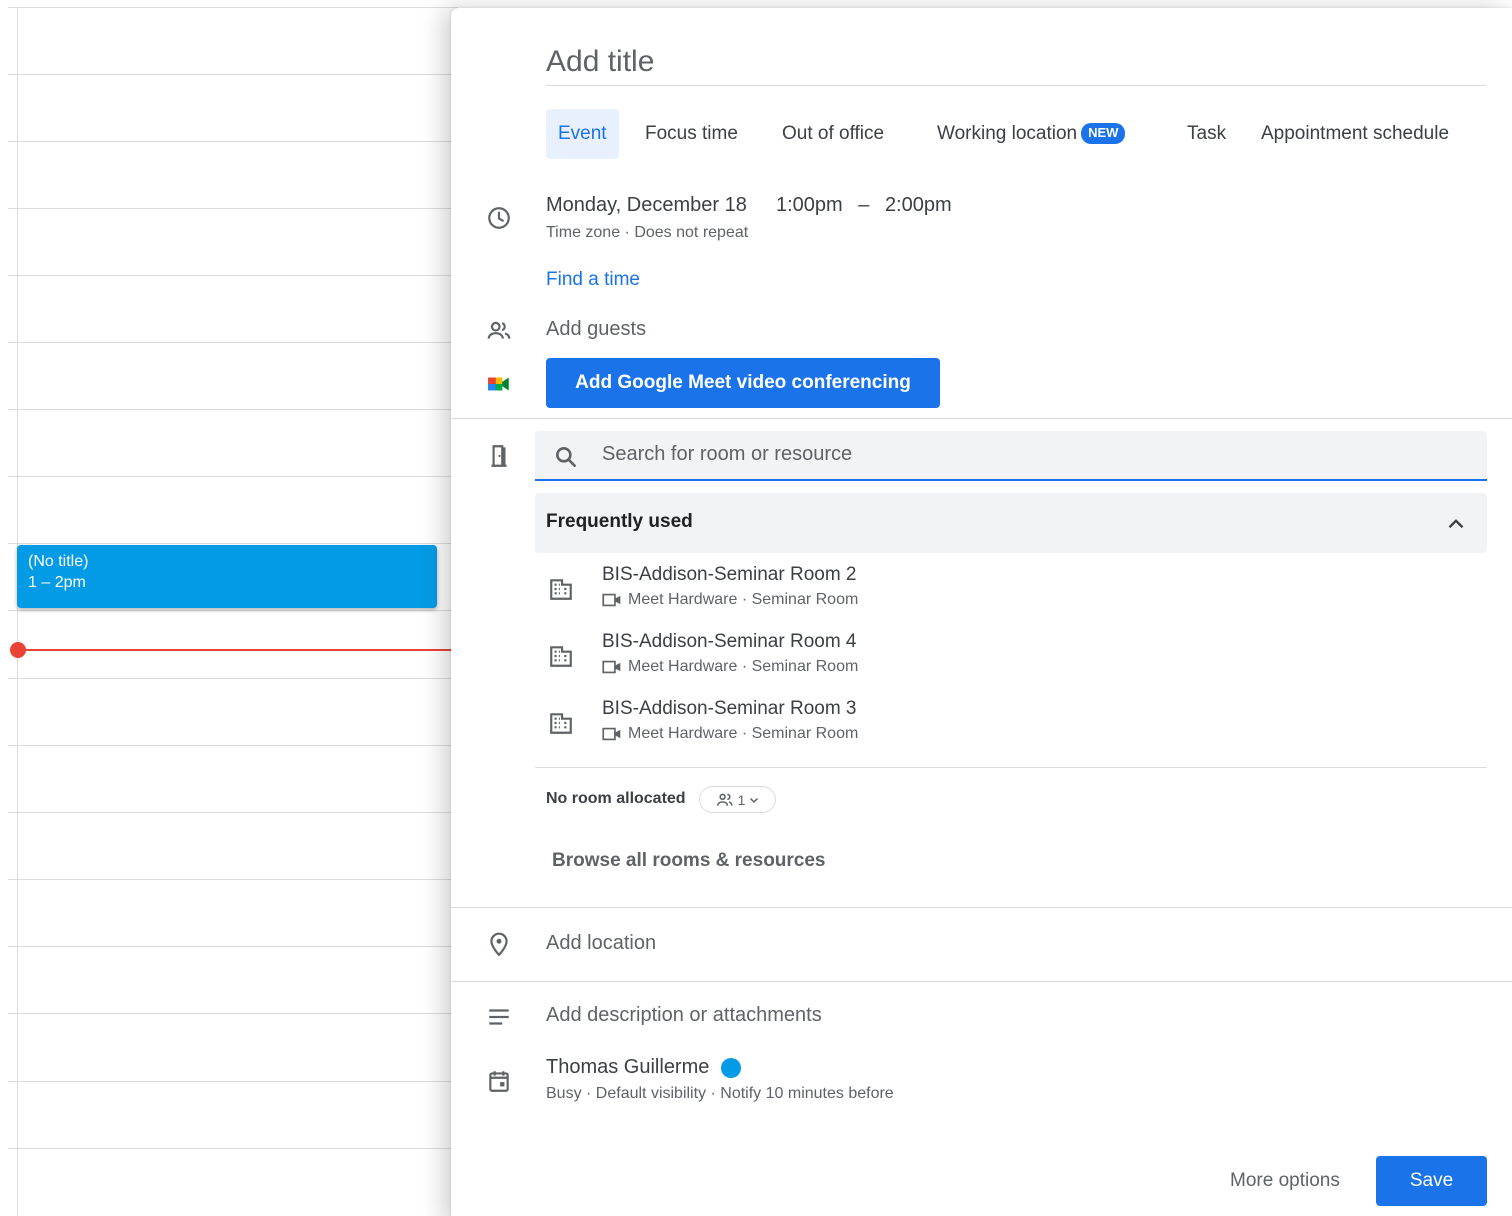 This screenshot has width=1512, height=1216. I want to click on room-name: BIS-Addison-Seminar Room 3, so click(729, 708).